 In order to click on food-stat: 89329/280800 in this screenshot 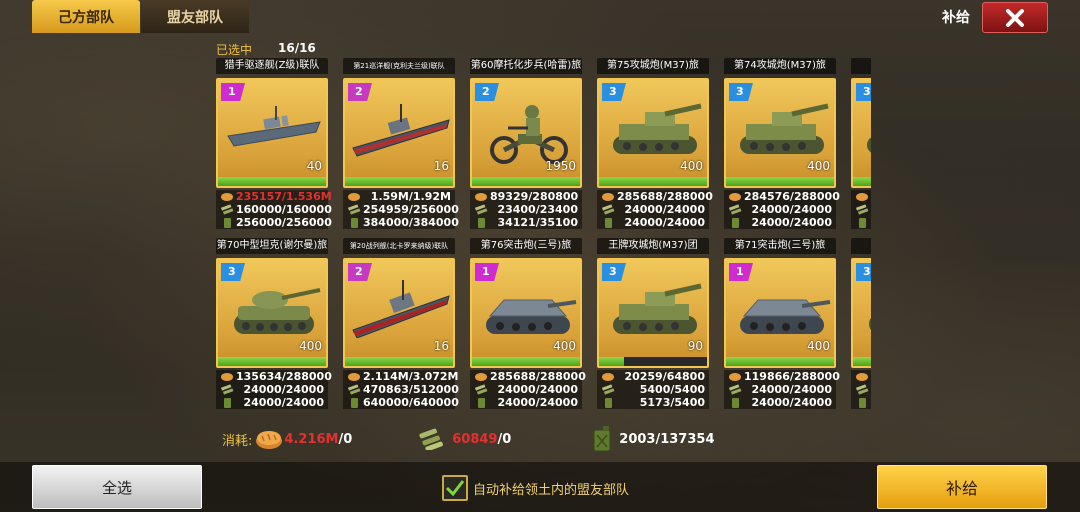, I will do `click(526, 196)`.